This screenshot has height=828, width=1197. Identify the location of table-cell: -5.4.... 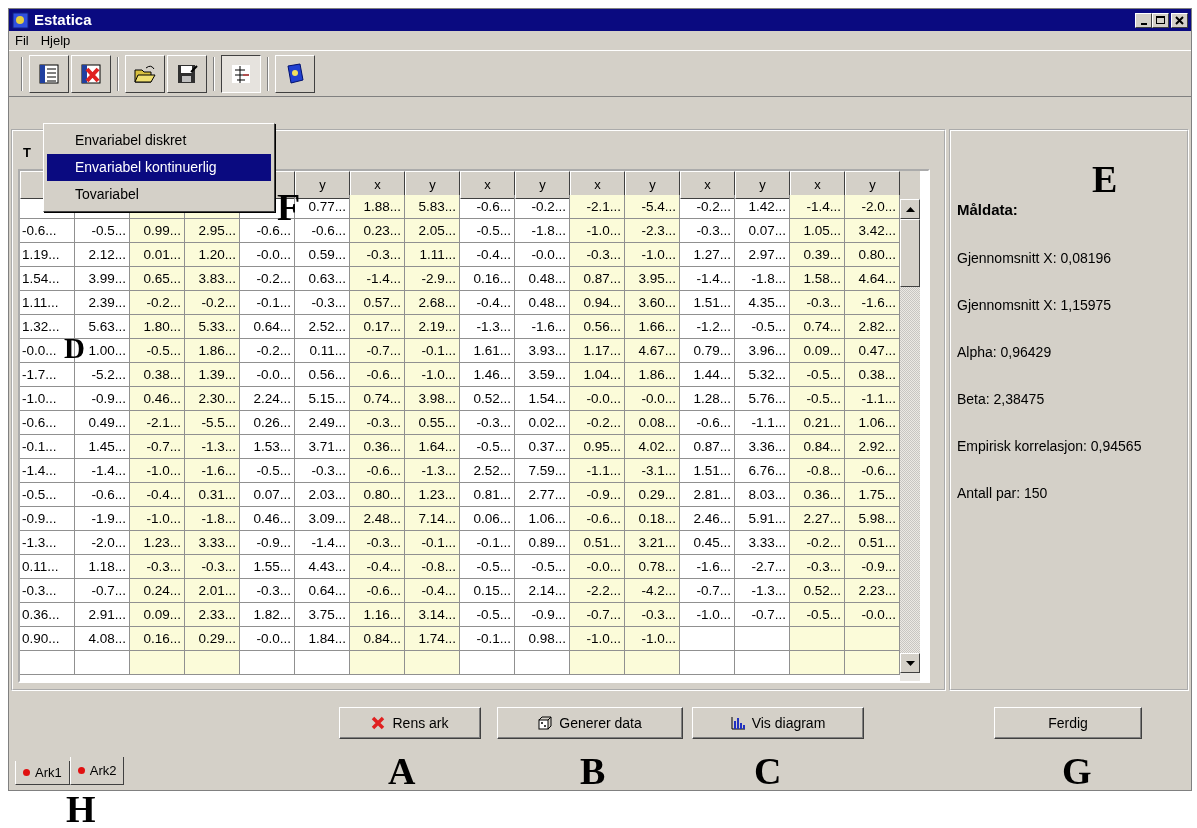
(652, 207).